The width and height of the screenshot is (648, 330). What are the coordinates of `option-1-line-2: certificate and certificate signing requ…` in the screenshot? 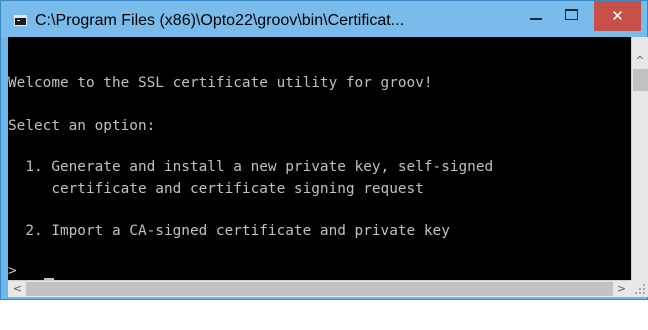 It's located at (216, 189).